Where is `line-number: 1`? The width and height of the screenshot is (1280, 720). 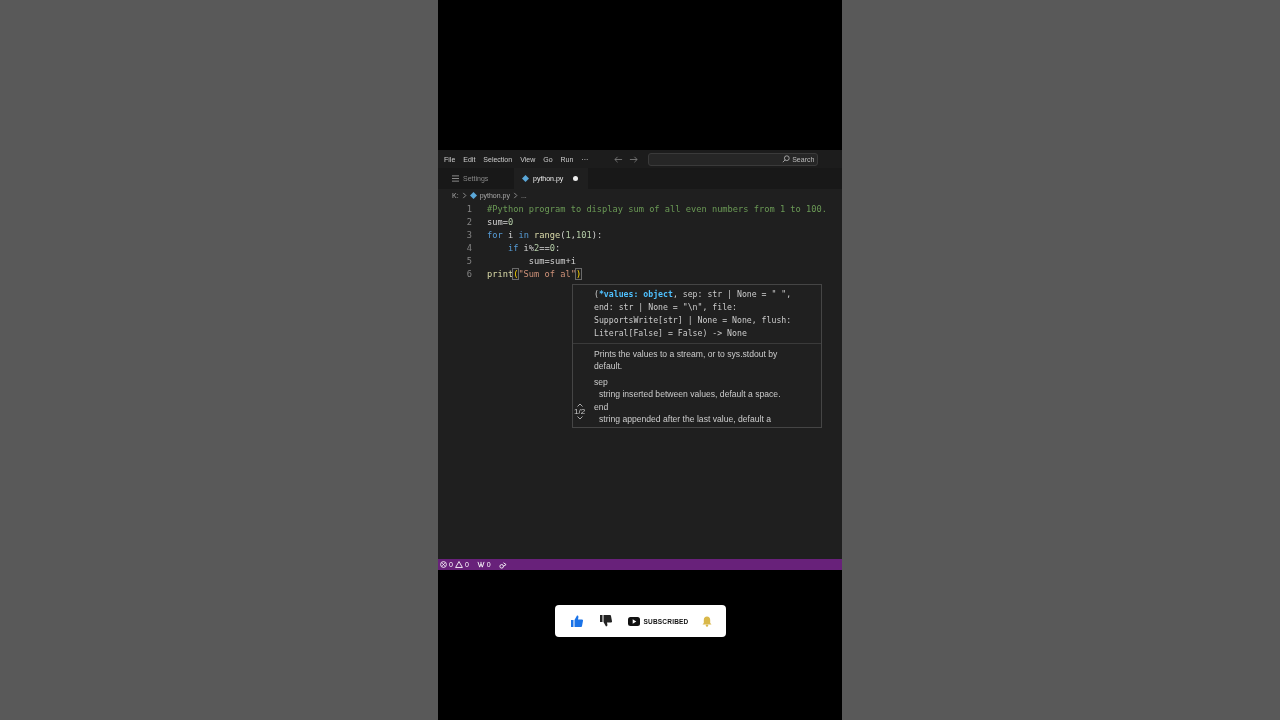 line-number: 1 is located at coordinates (469, 208).